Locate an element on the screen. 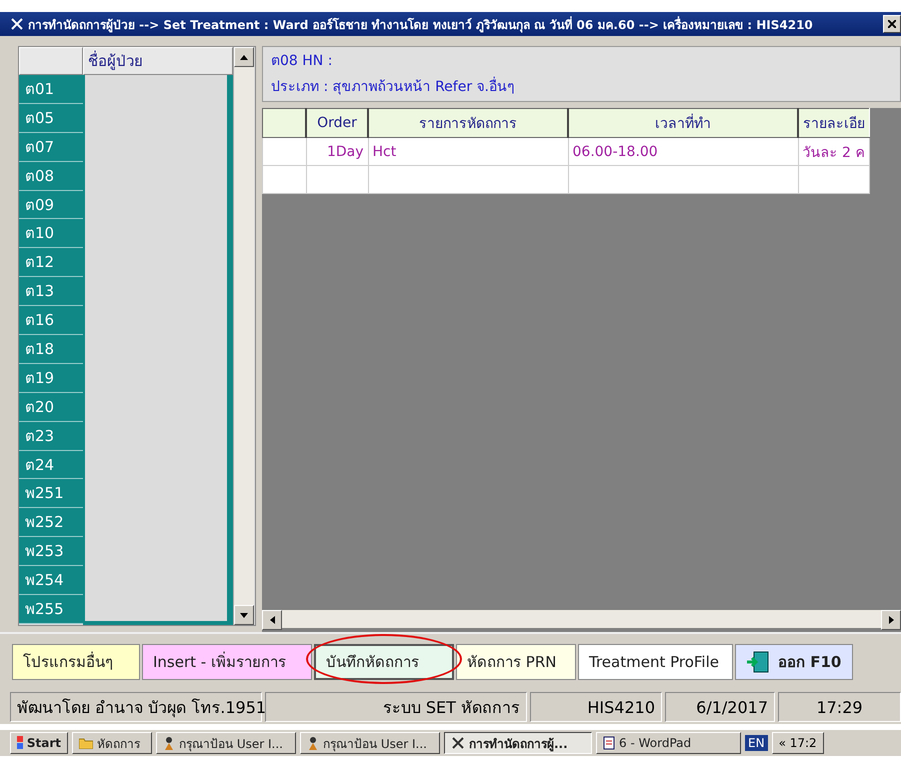 The width and height of the screenshot is (901, 758). table-cell: 1Day is located at coordinates (337, 152).